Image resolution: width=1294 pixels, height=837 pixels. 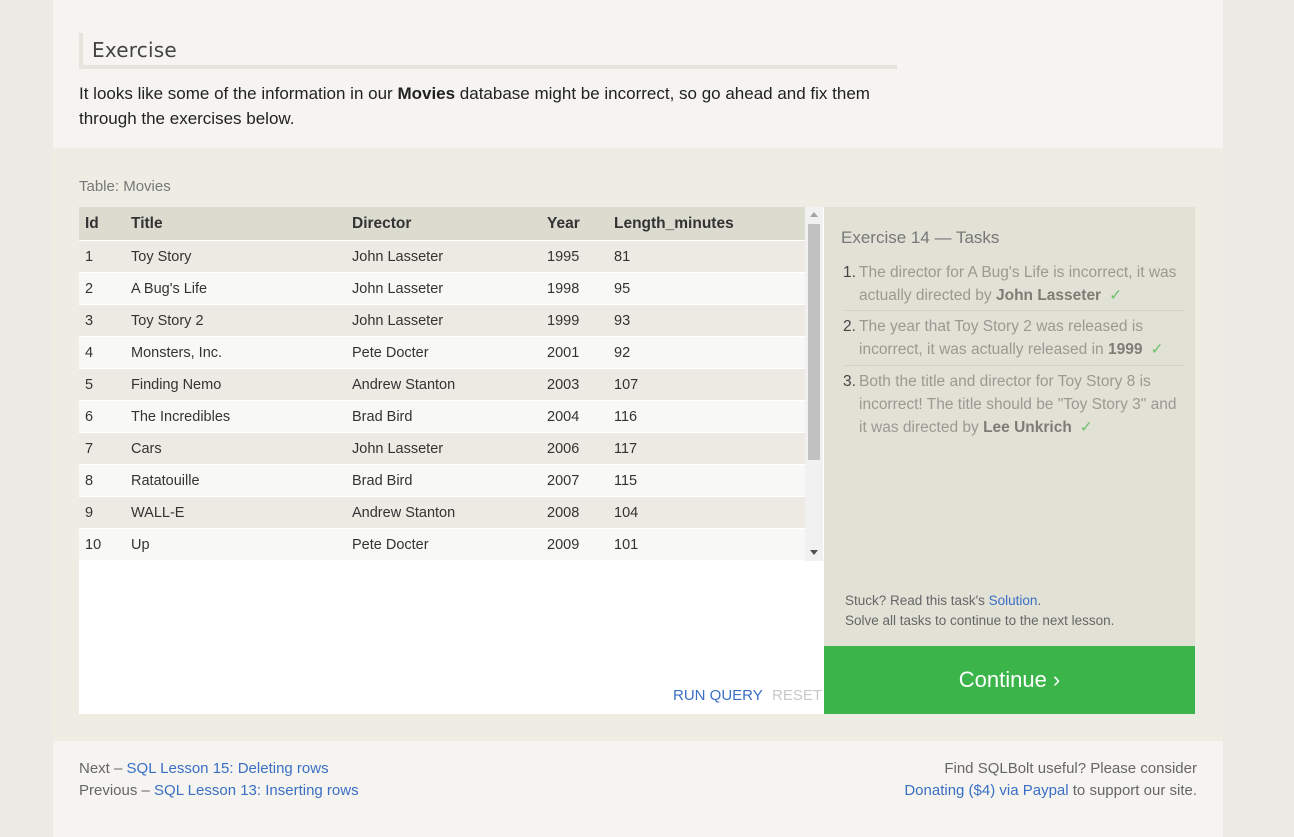 What do you see at coordinates (102, 512) in the screenshot?
I see `table-cell: 9` at bounding box center [102, 512].